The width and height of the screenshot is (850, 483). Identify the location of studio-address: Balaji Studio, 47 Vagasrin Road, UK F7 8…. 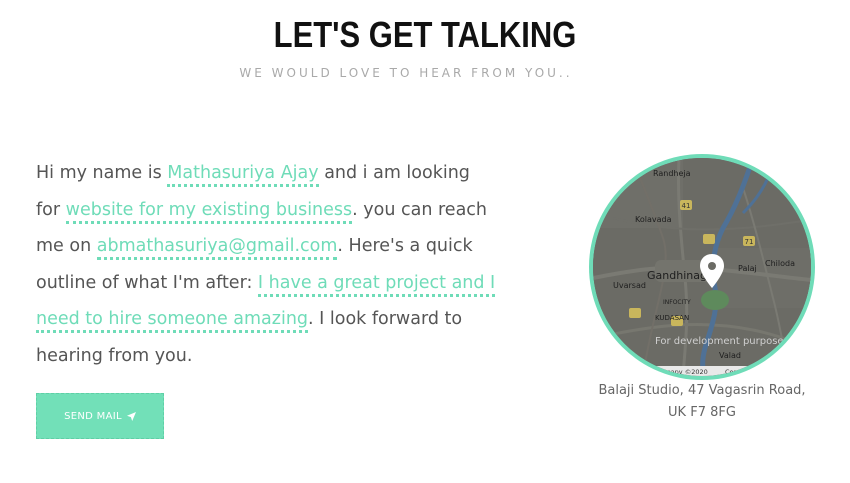
(702, 402).